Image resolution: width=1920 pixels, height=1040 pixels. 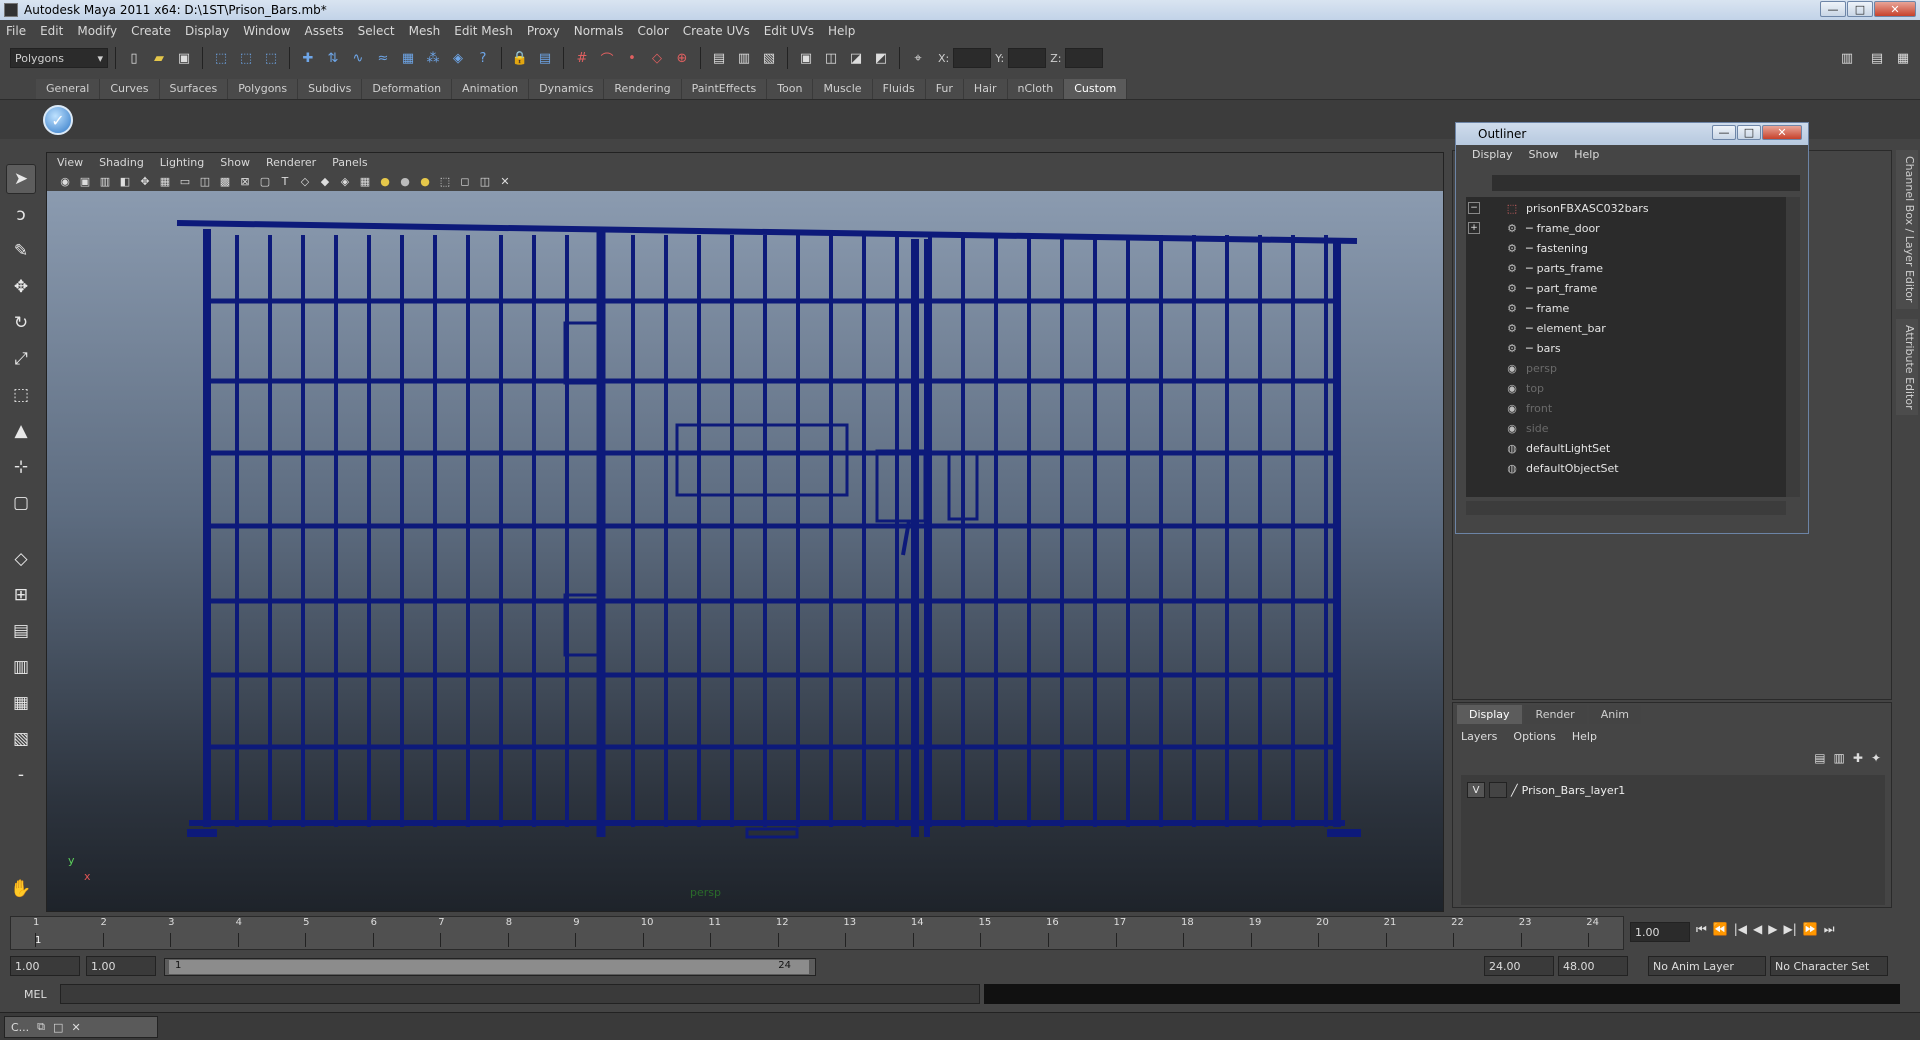 I want to click on safe-action-icon: ▢, so click(x=265, y=181).